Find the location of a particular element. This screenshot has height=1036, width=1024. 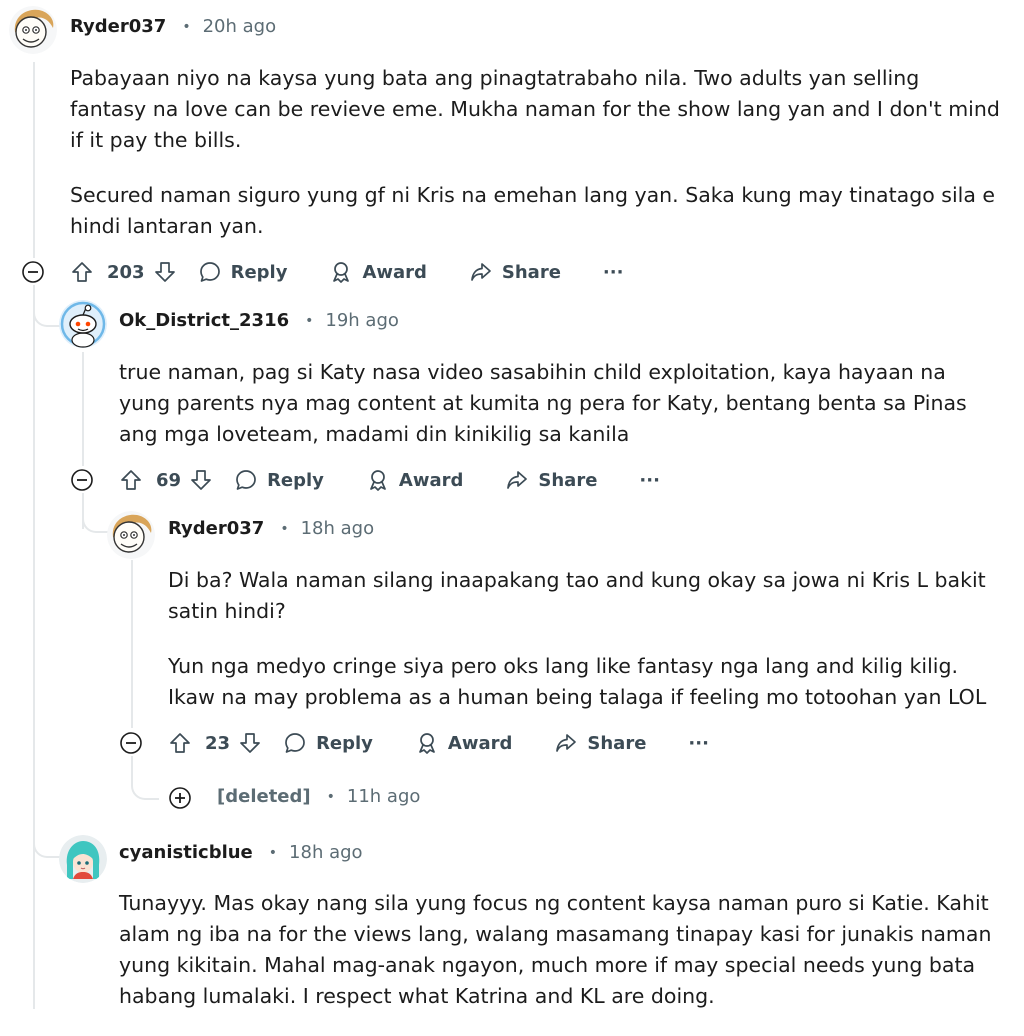

comment-meta: cyanisticblue • 18h ago is located at coordinates (241, 852).